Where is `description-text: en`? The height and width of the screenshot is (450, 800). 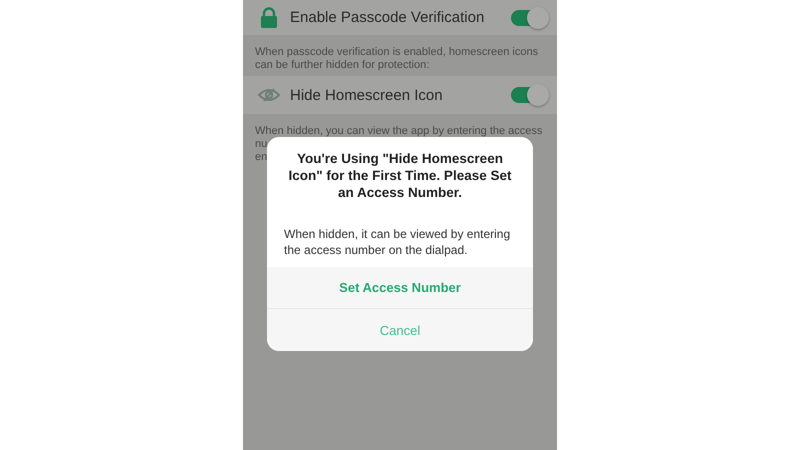
description-text: en is located at coordinates (261, 157).